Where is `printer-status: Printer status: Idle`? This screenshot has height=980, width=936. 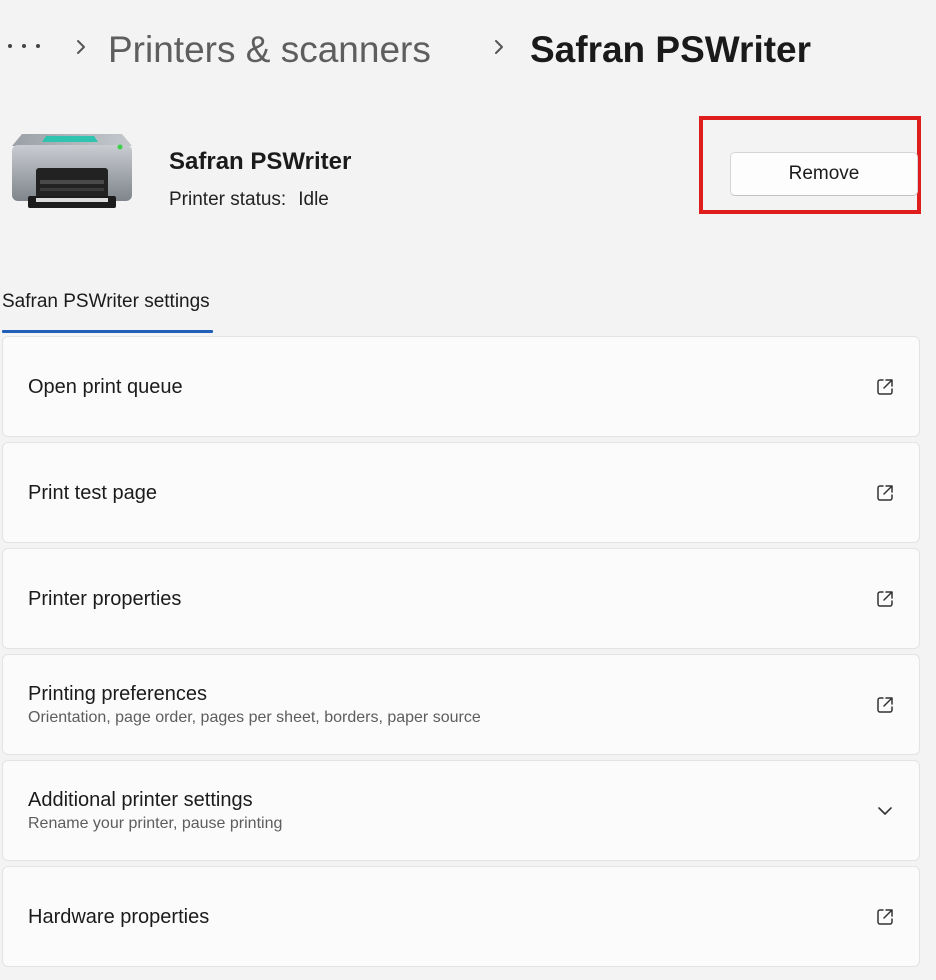
printer-status: Printer status: Idle is located at coordinates (249, 200).